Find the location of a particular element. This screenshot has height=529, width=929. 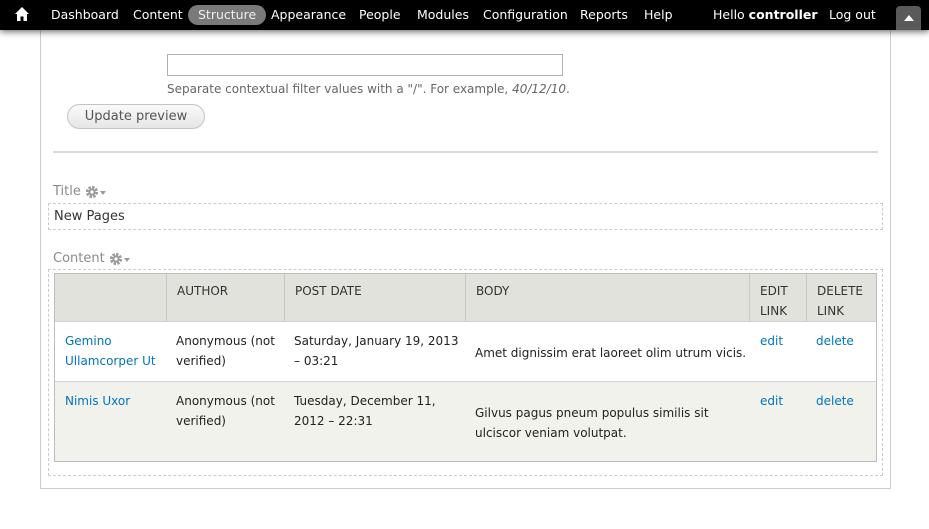

title-area is located at coordinates (465, 216).